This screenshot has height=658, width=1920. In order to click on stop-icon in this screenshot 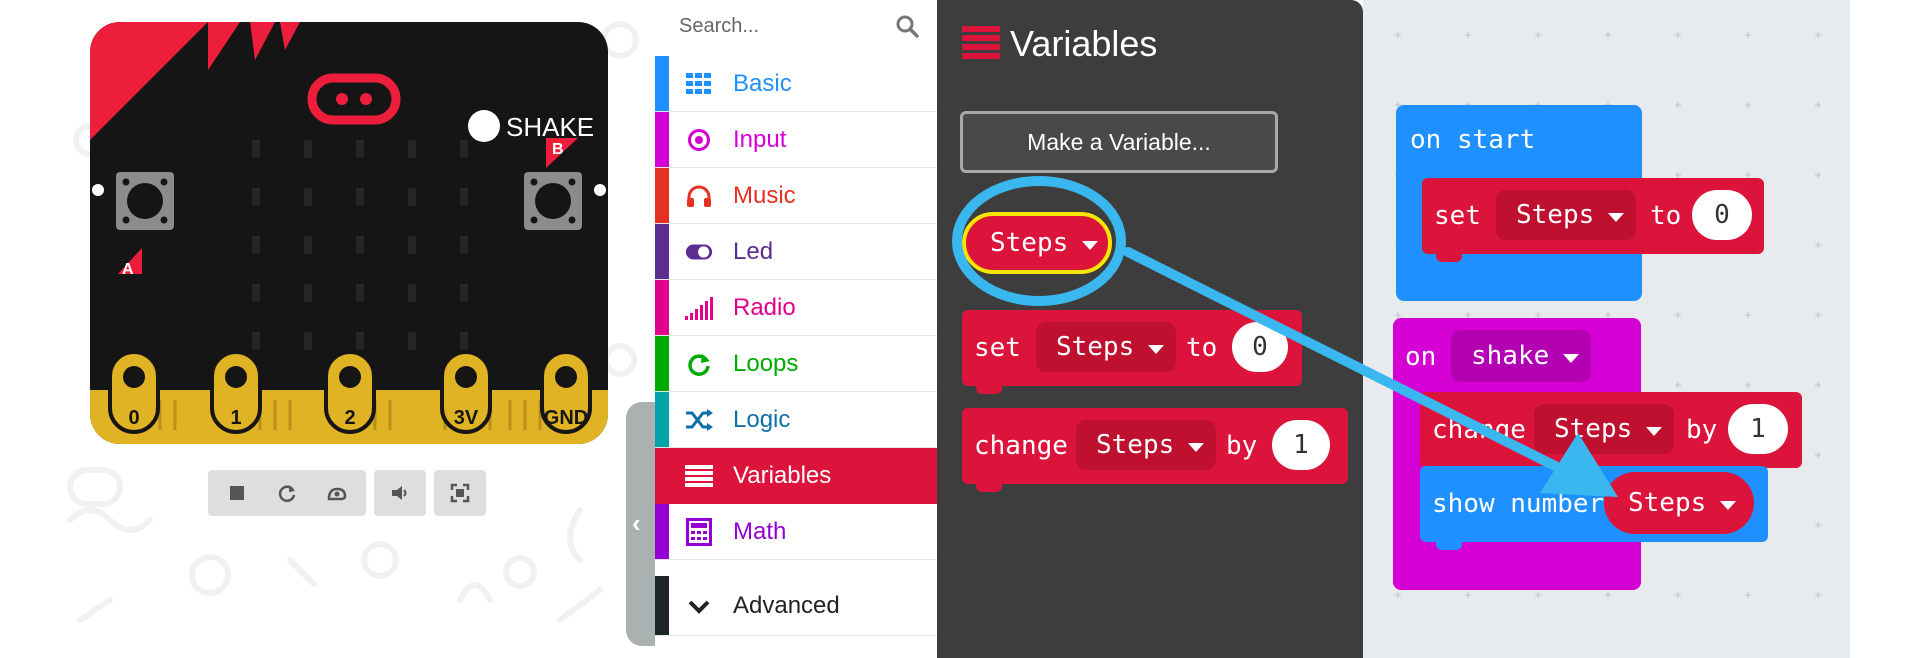, I will do `click(237, 493)`.